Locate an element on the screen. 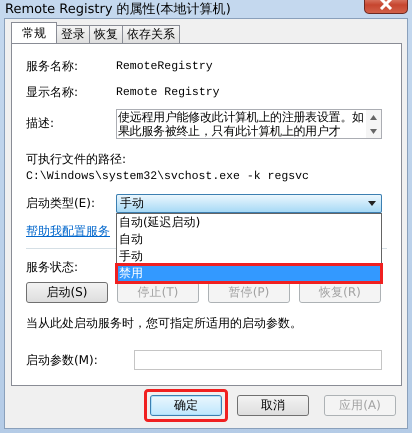 This screenshot has height=433, width=412. close-icon is located at coordinates (386, 5).